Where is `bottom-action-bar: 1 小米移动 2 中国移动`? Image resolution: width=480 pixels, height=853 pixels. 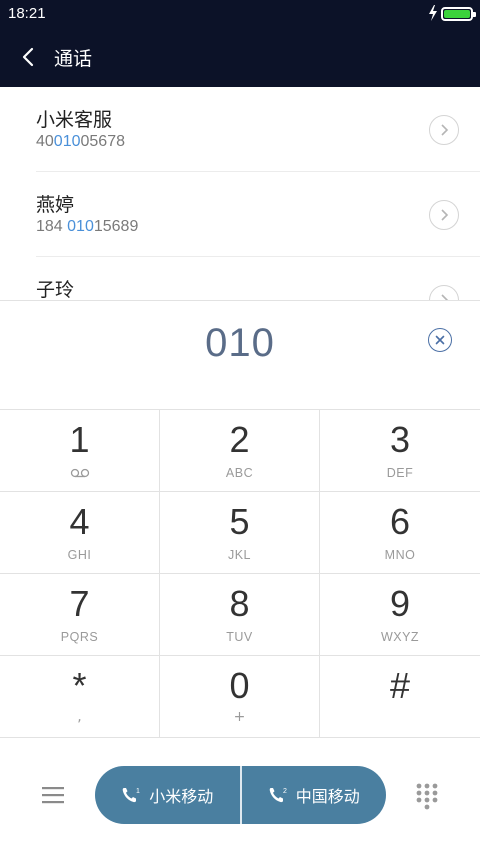
bottom-action-bar: 1 小米移动 2 中国移动 is located at coordinates (240, 796).